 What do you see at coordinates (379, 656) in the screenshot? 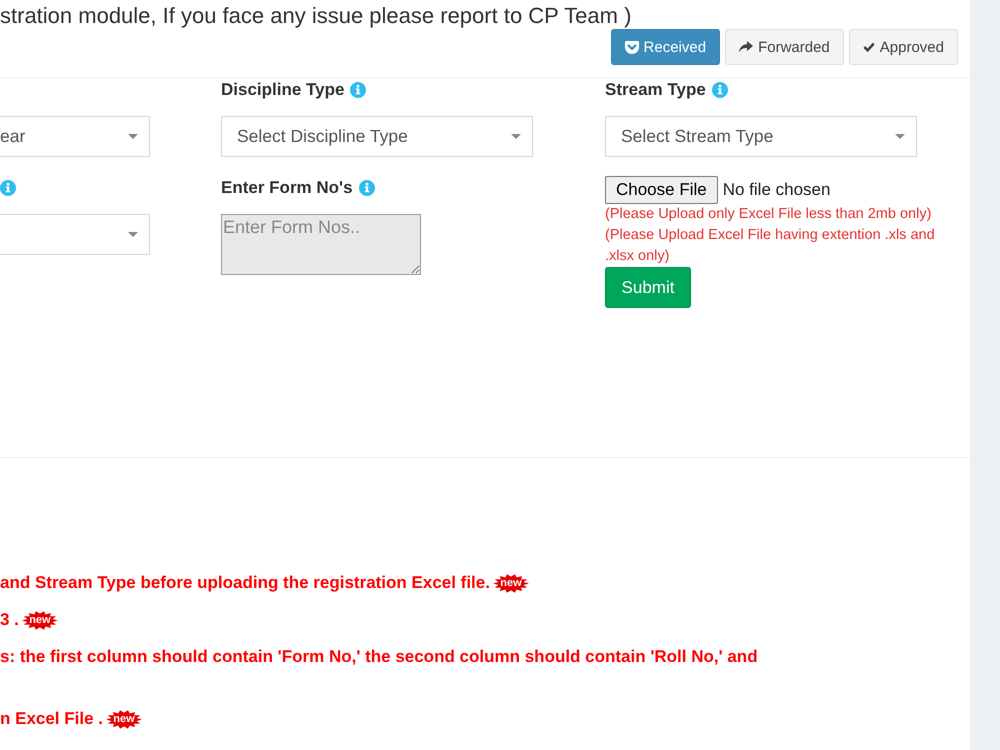
I see `note-text: s: the first column should contain 'Form No,' the second column should contain 'Roll No,' and` at bounding box center [379, 656].